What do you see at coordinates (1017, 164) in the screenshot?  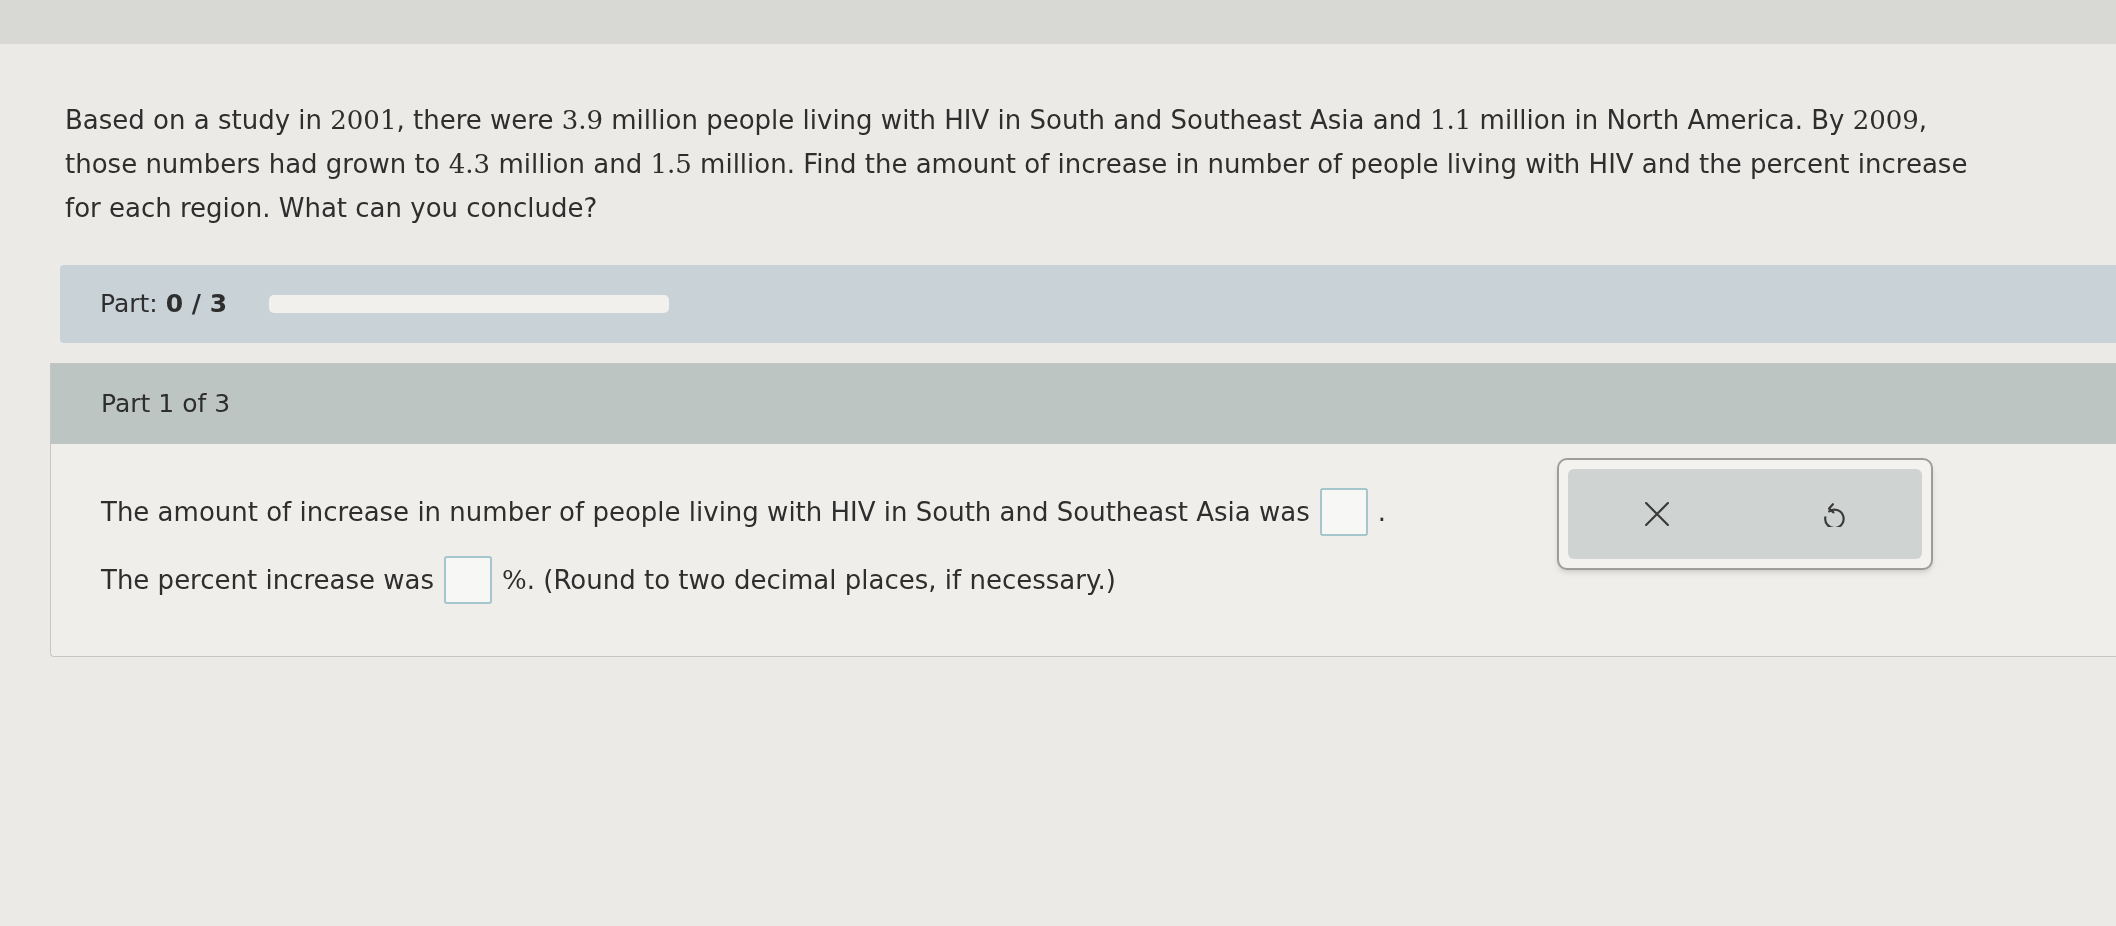 I see `question-text: Based on a study in 2001, there were 3.9 million people living with HIV in South and Southeast Asia and 1.1 million in North America. By 2009, those numbers had grown to 4.3 million and 1.5 million. Find the amount of increase in number of people living with HIV and the percent increase for each region. What can you conclude?` at bounding box center [1017, 164].